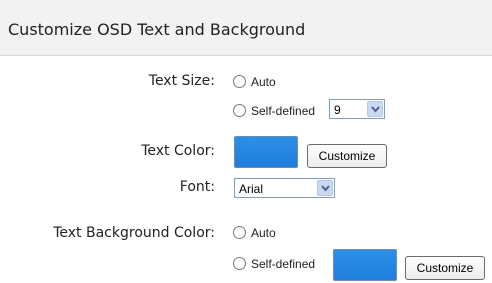 This screenshot has height=283, width=492. Describe the element at coordinates (284, 188) in the screenshot. I see `font-select: Arial` at that location.